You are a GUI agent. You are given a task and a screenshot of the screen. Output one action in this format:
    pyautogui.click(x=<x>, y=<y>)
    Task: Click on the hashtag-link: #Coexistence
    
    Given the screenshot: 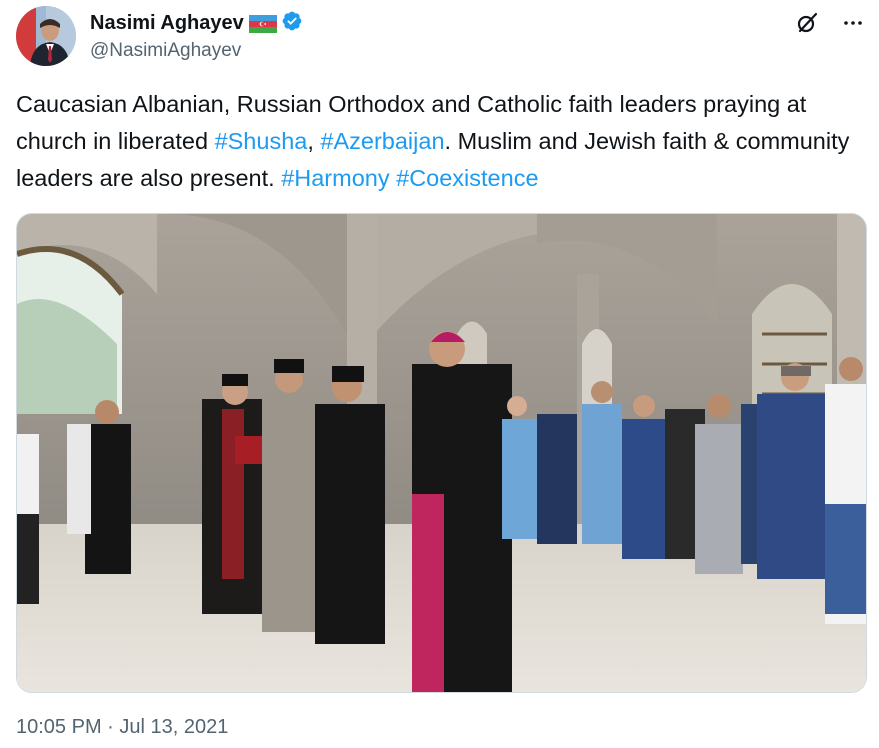 What is the action you would take?
    pyautogui.click(x=467, y=178)
    